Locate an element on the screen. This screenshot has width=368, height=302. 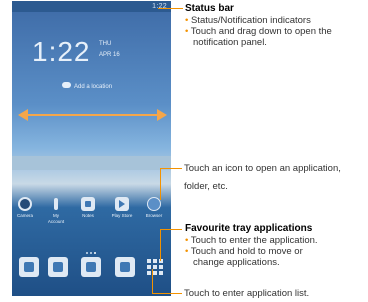
swipe-line is located at coordinates (92, 115).